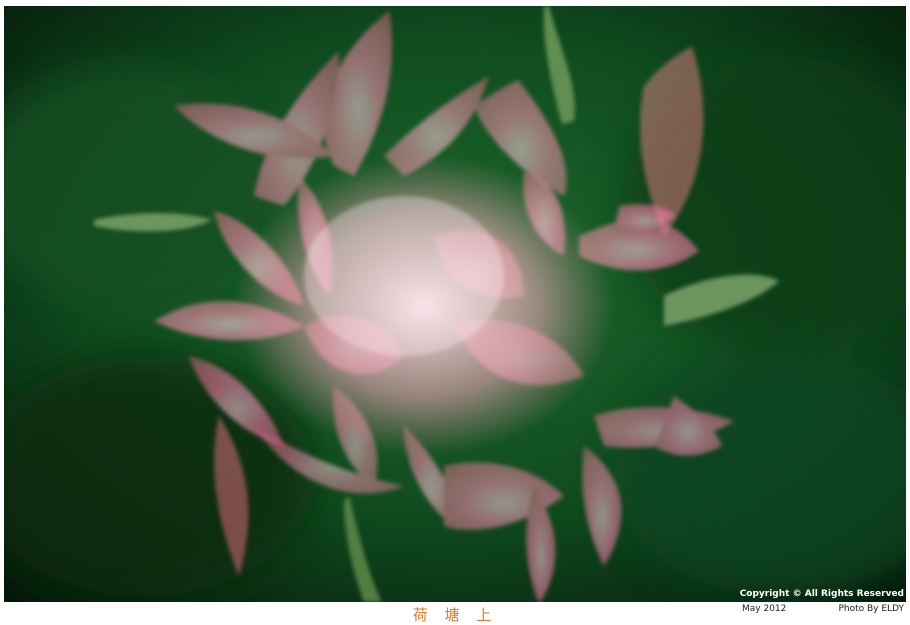  What do you see at coordinates (871, 609) in the screenshot?
I see `photo-credit: Photo By ELDY` at bounding box center [871, 609].